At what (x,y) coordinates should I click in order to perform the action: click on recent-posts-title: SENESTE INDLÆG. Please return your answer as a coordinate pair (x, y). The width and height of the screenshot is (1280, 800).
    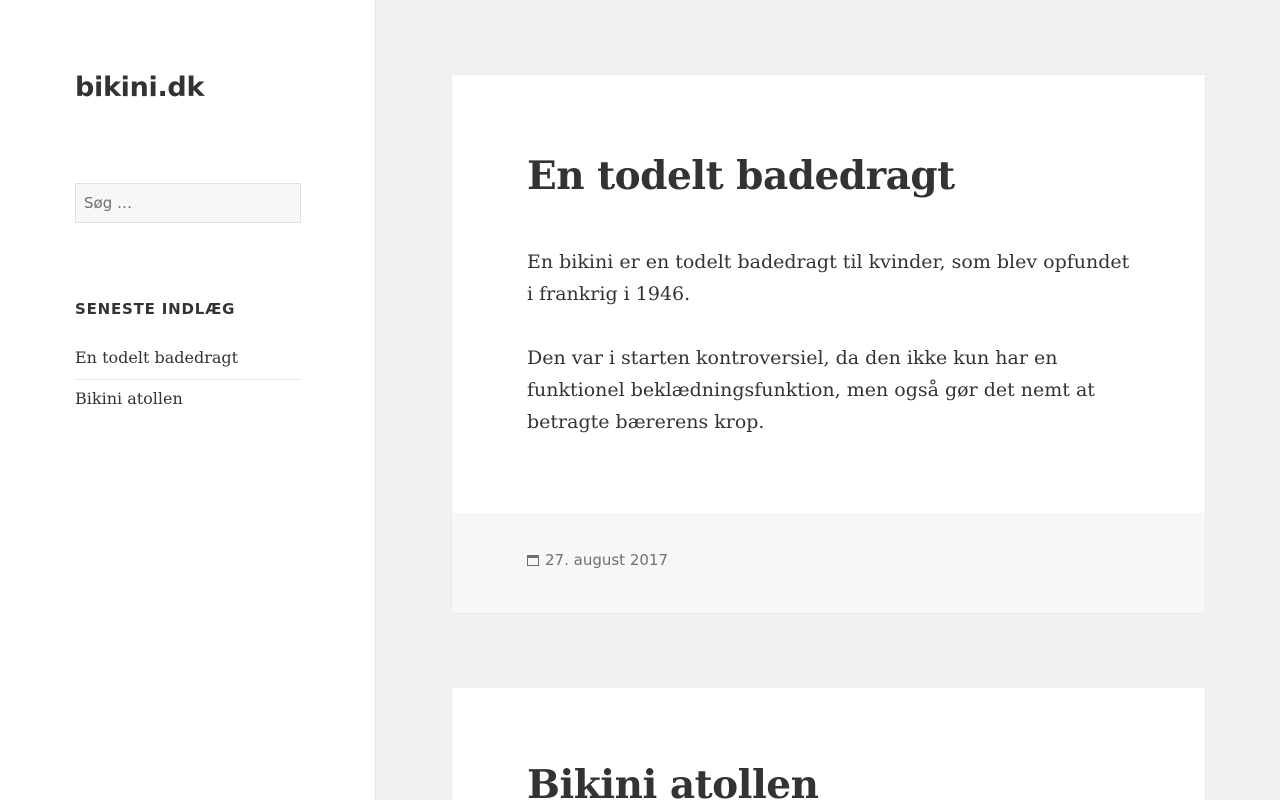
    Looking at the image, I should click on (155, 309).